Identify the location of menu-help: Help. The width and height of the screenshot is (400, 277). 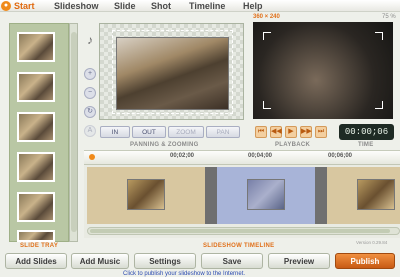
(253, 6).